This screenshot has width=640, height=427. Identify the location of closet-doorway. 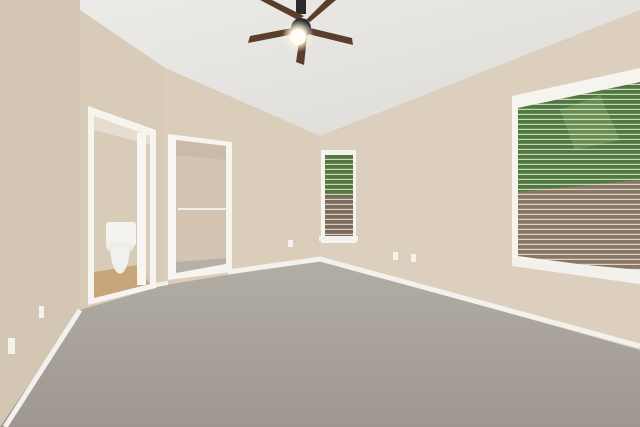
(200, 207).